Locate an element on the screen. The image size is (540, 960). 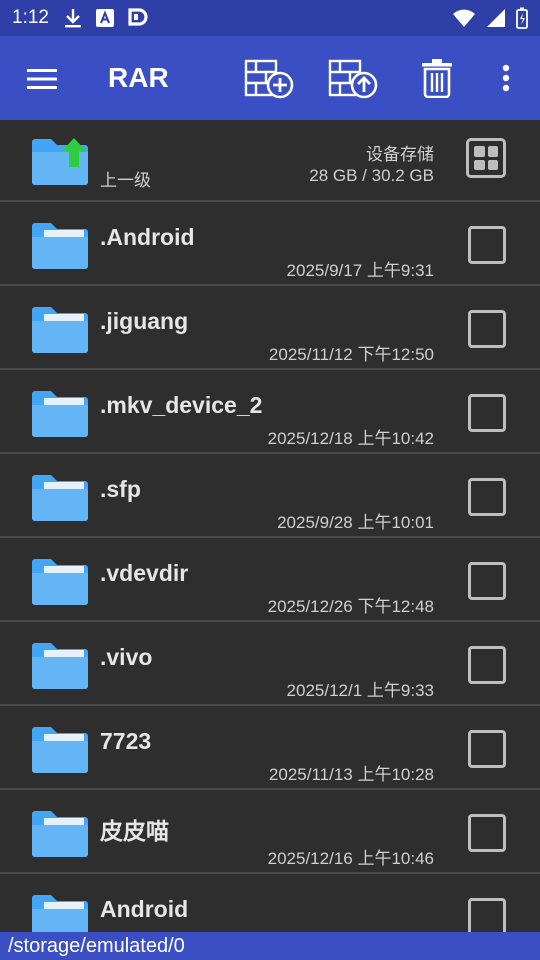
storage-size: 28 GB / 30.2 GB is located at coordinates (371, 175).